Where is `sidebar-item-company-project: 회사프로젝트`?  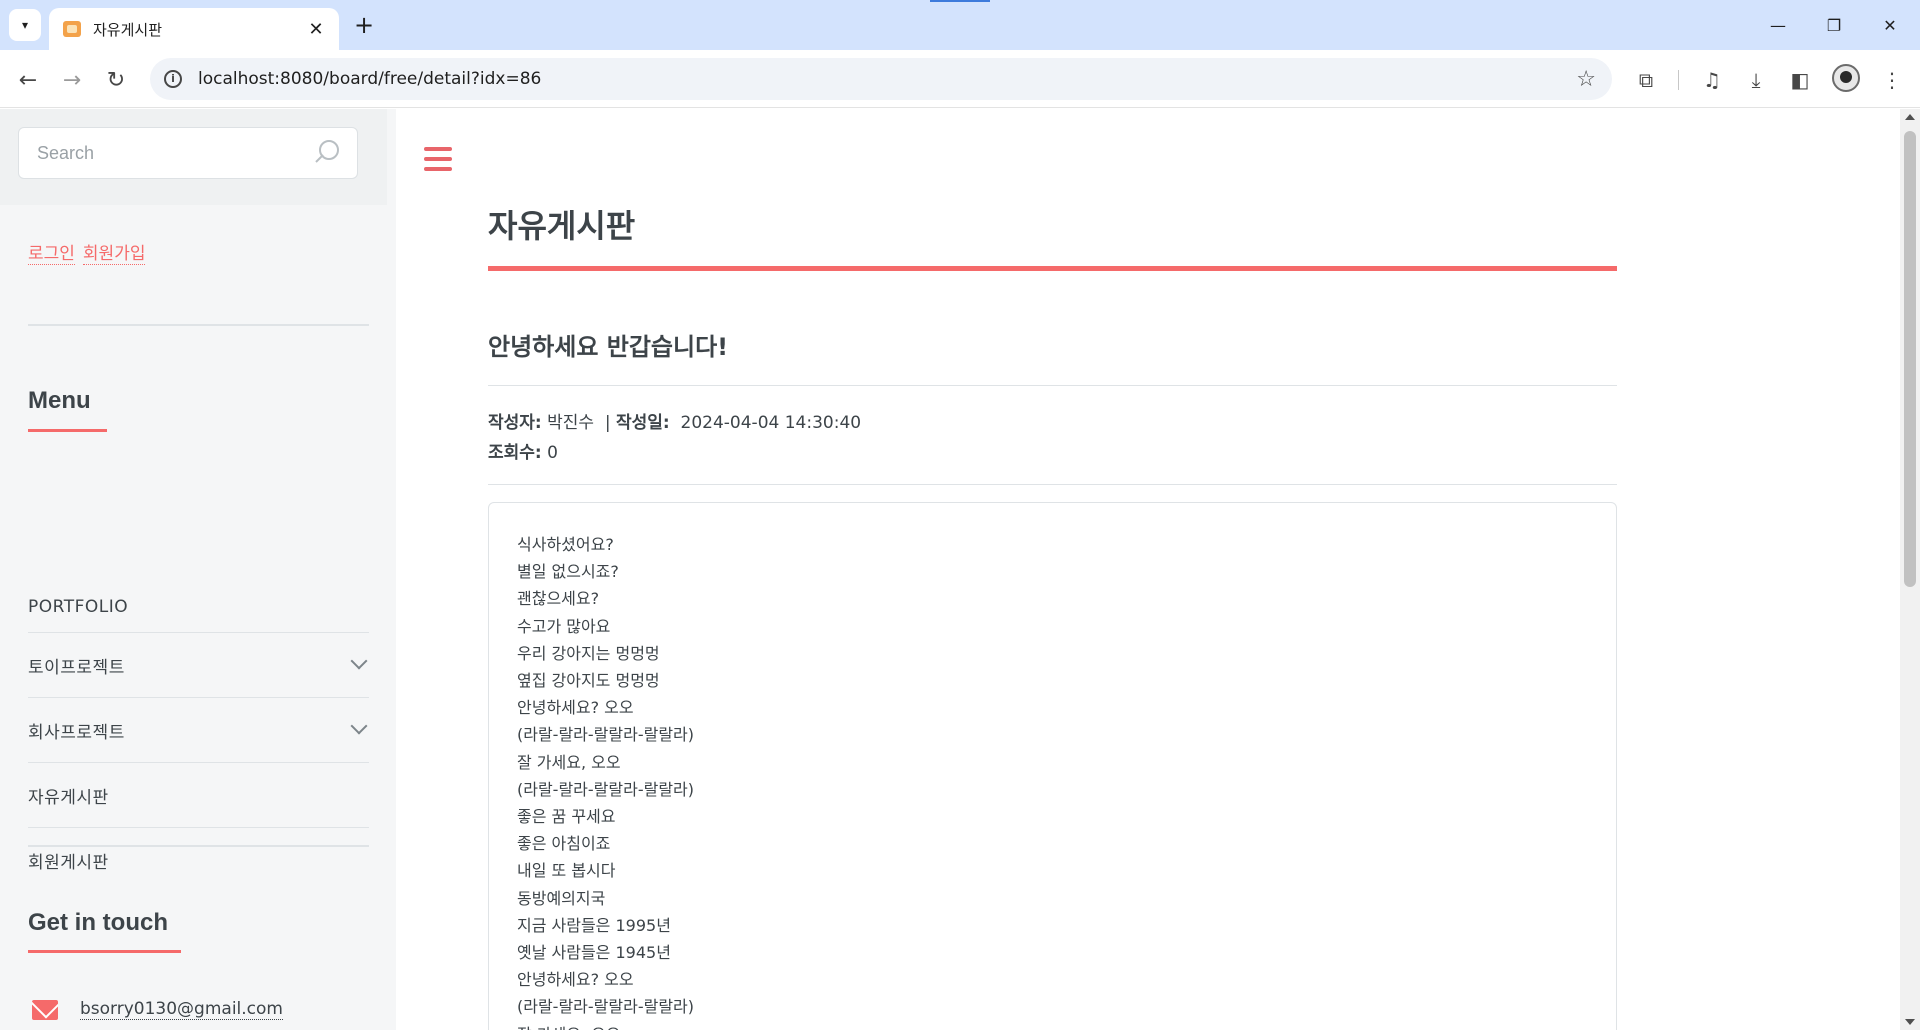
sidebar-item-company-project: 회사프로젝트 is located at coordinates (198, 730).